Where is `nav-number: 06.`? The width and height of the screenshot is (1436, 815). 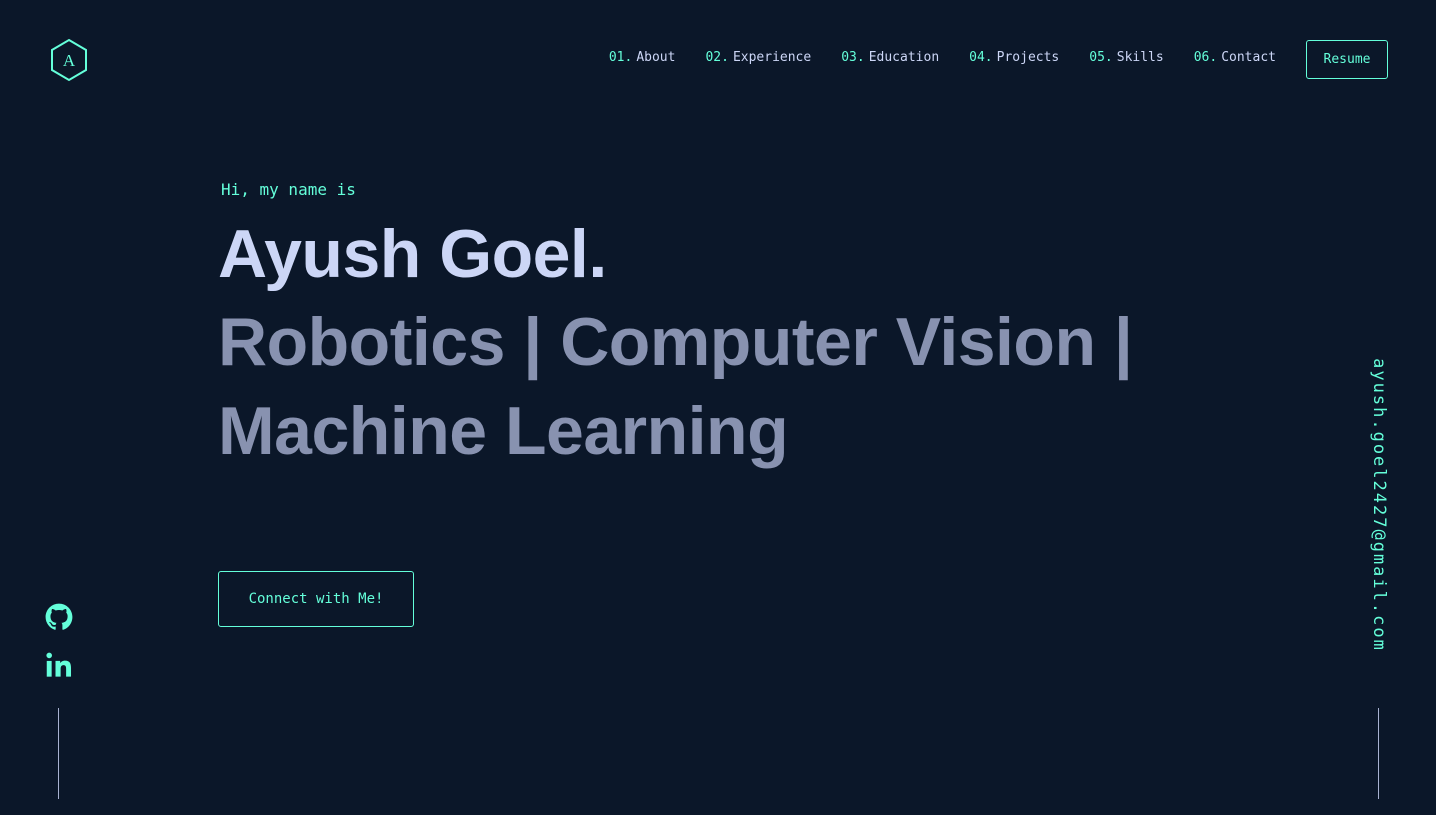
nav-number: 06. is located at coordinates (1205, 57).